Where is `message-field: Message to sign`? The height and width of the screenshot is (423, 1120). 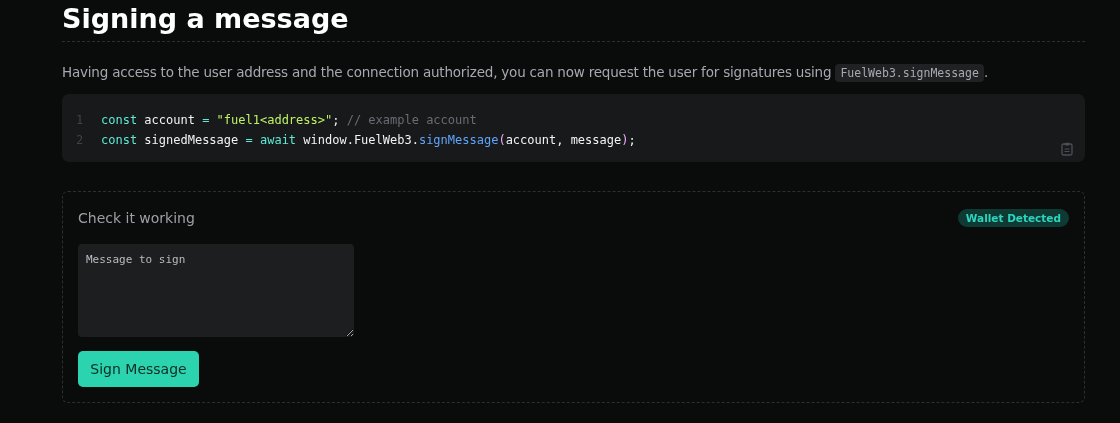
message-field: Message to sign is located at coordinates (216, 290).